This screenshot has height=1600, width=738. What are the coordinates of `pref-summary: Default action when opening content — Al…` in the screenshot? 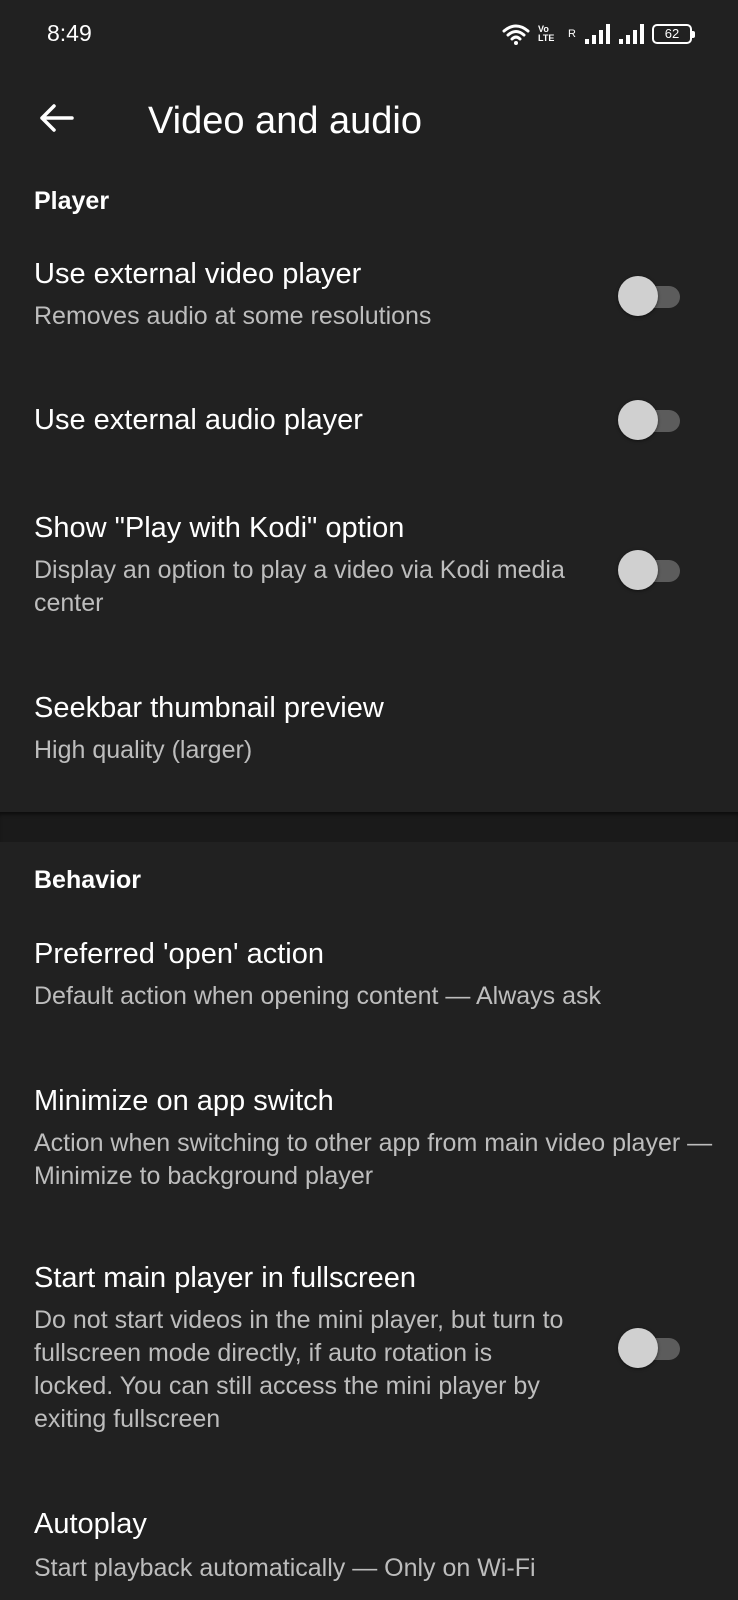 It's located at (318, 996).